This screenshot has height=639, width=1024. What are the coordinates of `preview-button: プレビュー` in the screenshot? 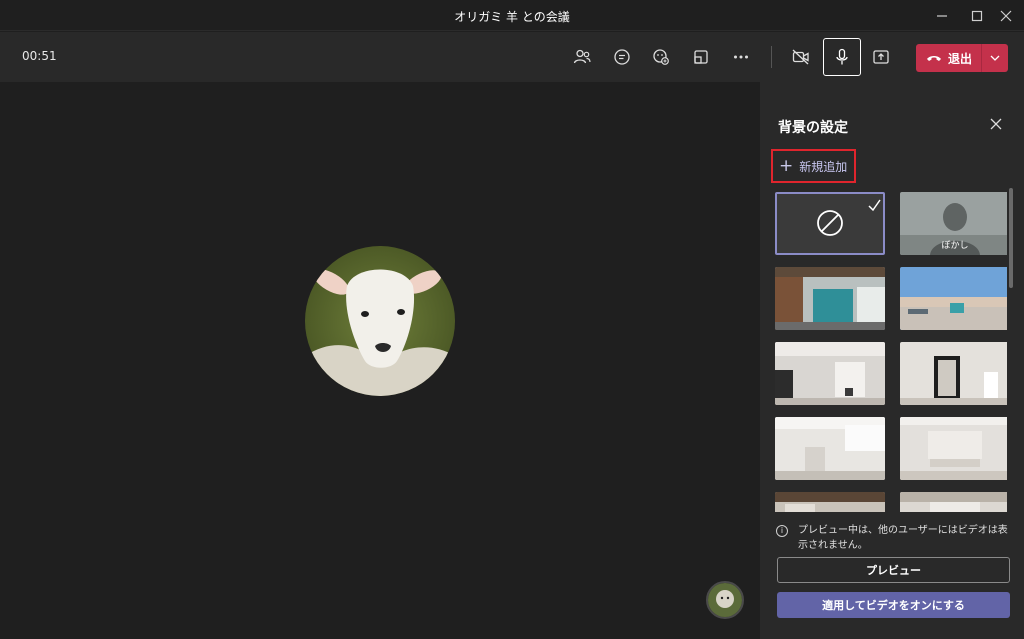 It's located at (893, 570).